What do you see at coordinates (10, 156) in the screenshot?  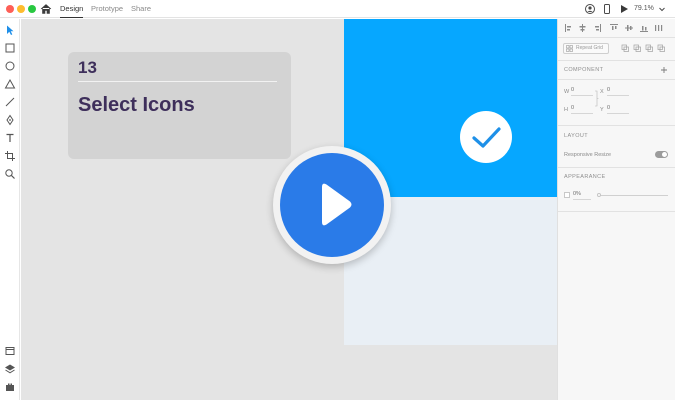 I see `artboard-icon` at bounding box center [10, 156].